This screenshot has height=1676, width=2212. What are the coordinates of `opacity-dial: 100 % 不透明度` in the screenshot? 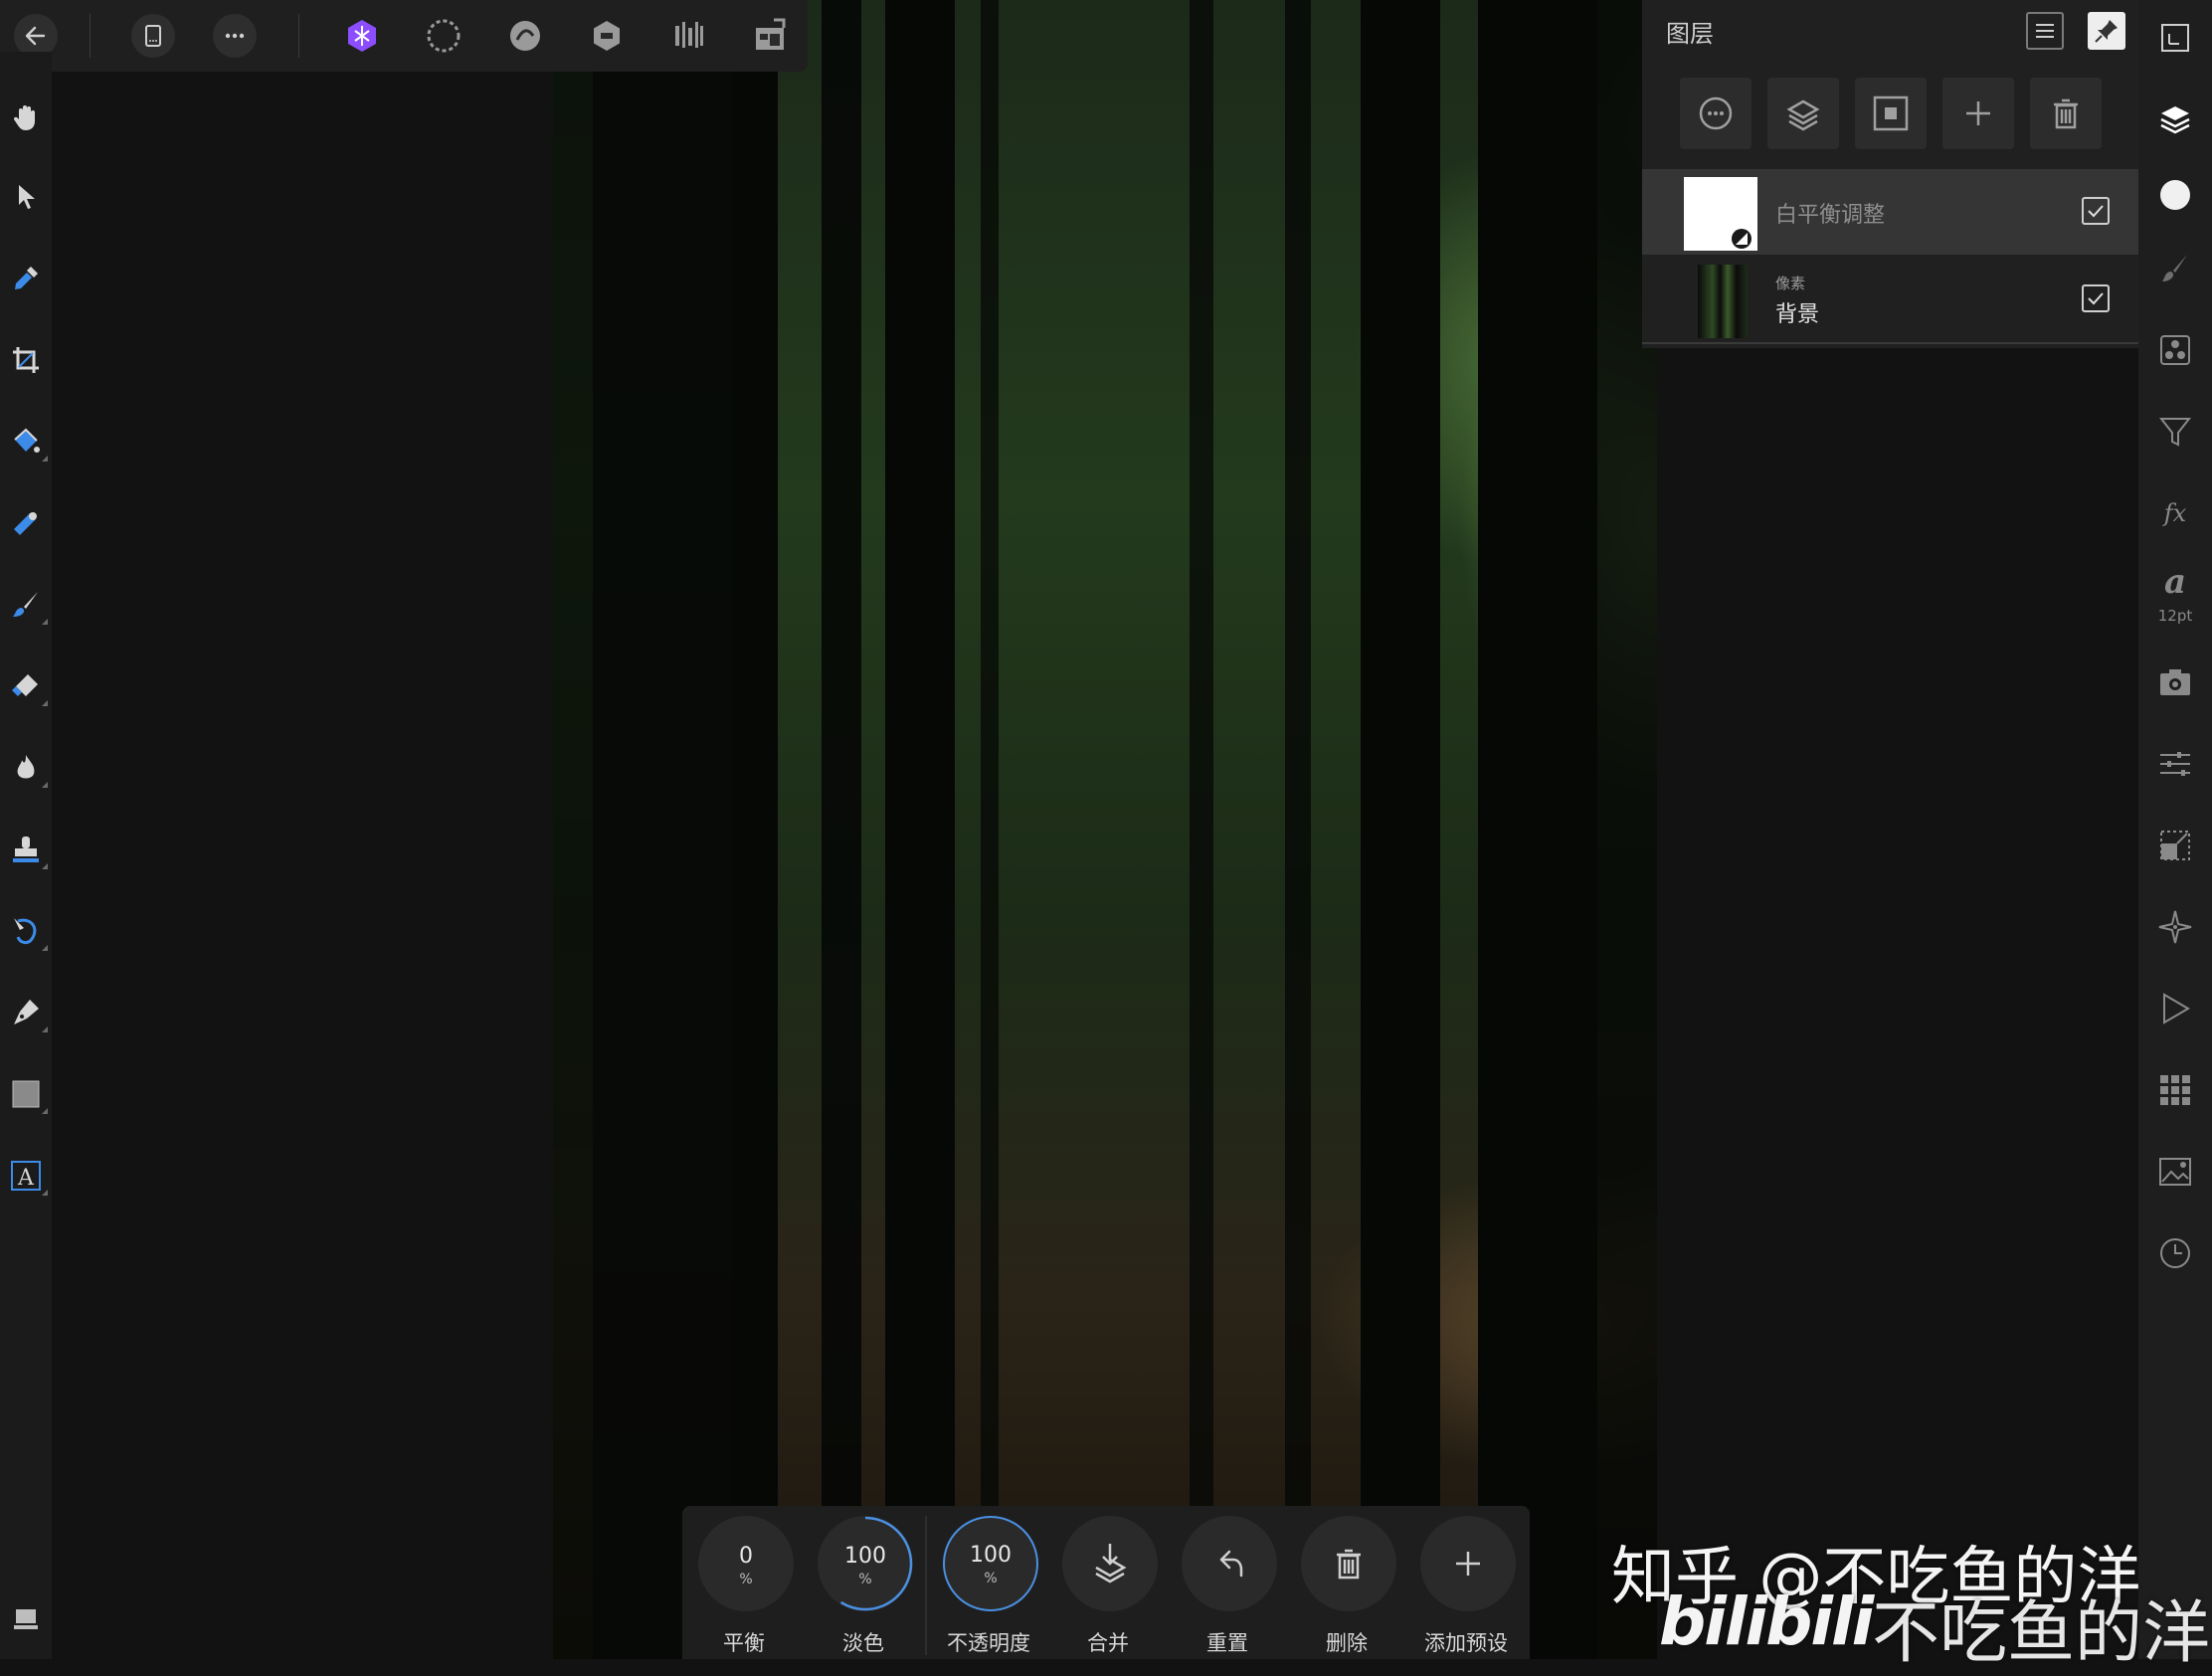 It's located at (987, 1586).